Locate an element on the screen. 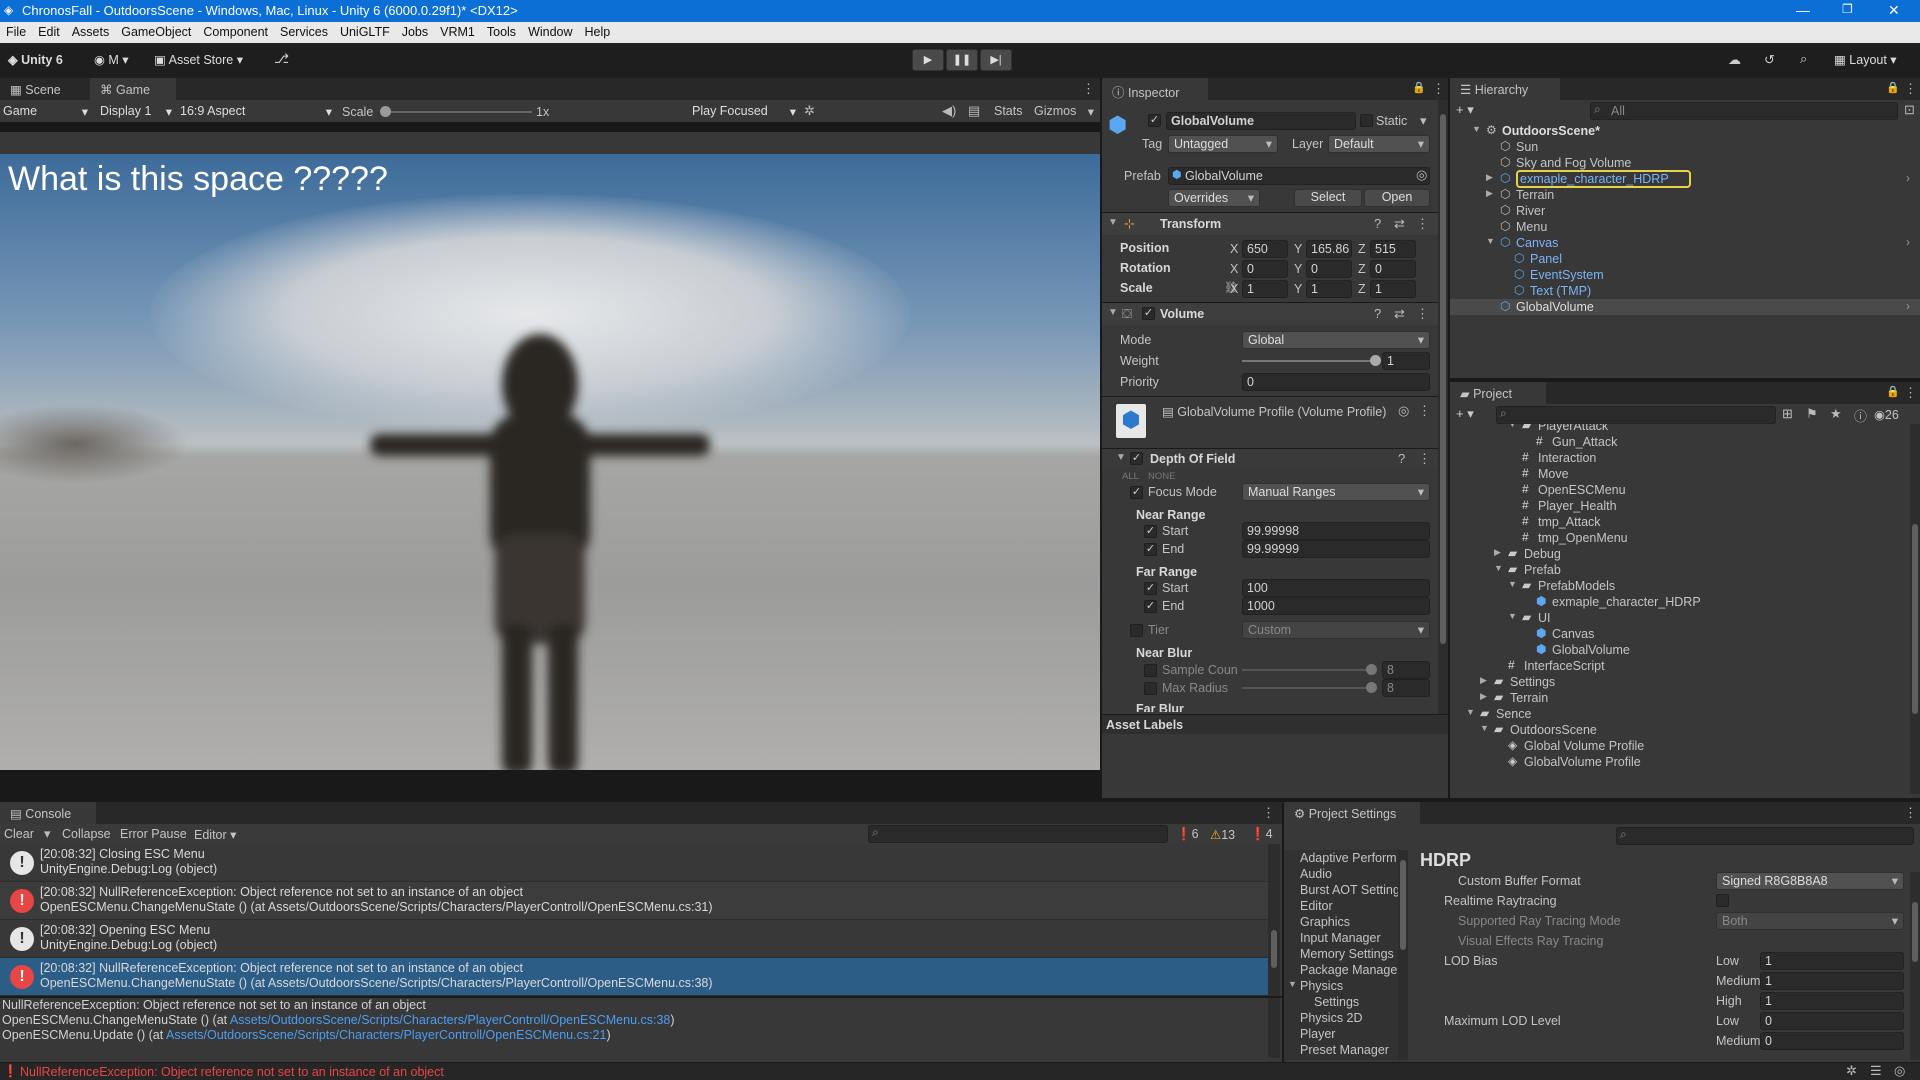 The height and width of the screenshot is (1080, 1920). info-icon: ⓘ is located at coordinates (1860, 415).